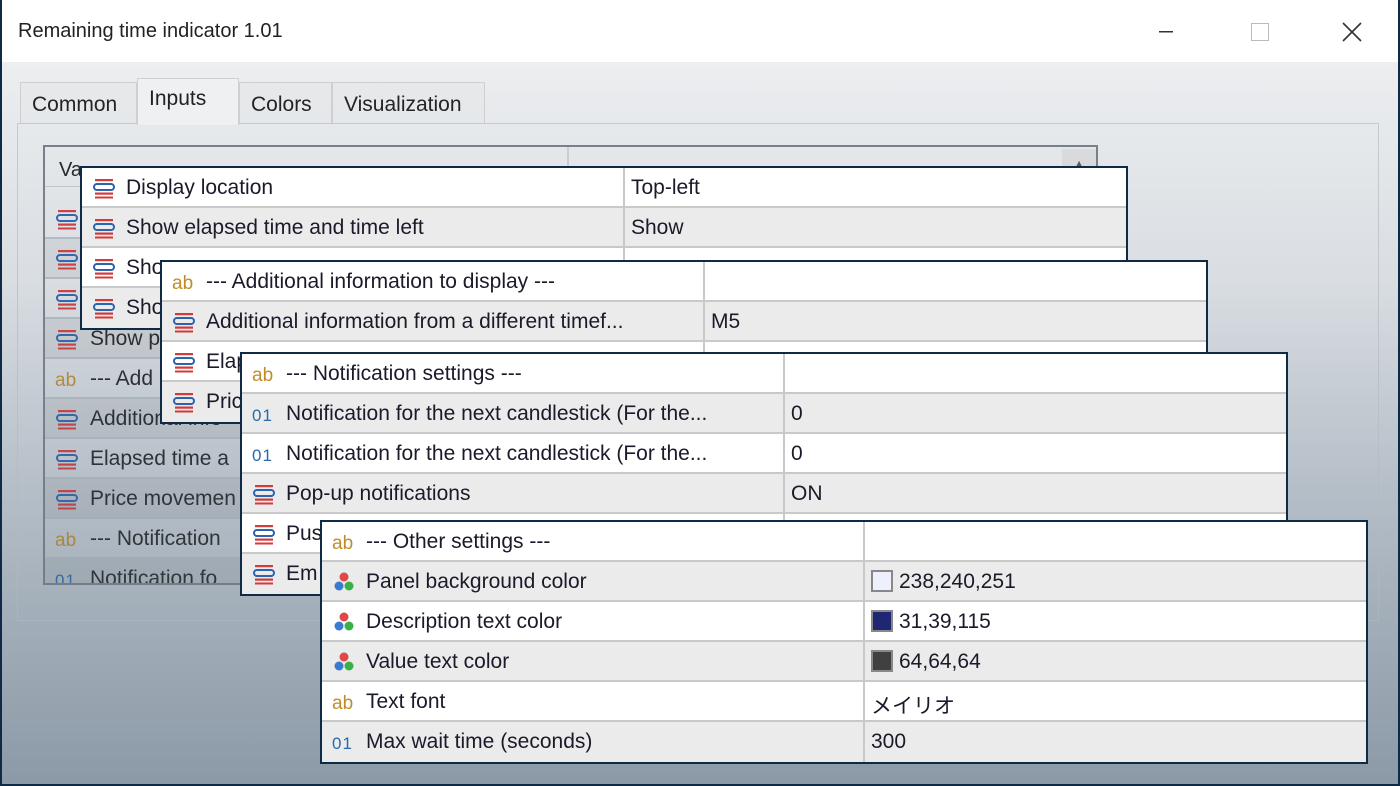 This screenshot has height=786, width=1400. Describe the element at coordinates (159, 458) in the screenshot. I see `row-label: Elapsed time a` at that location.